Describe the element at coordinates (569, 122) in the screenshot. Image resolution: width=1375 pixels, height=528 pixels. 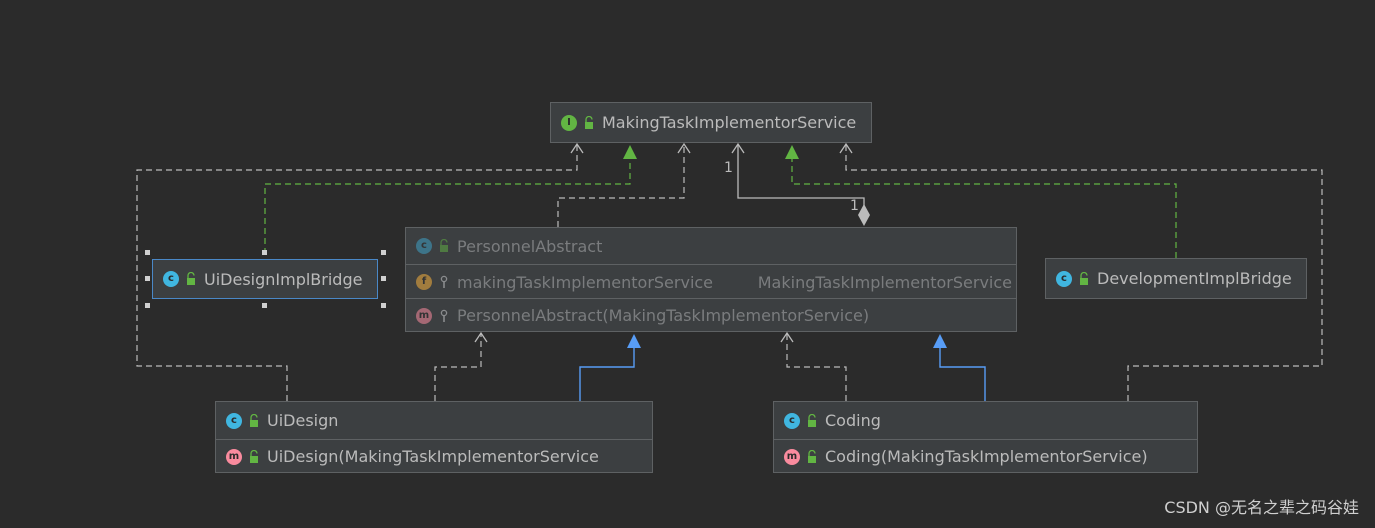
I see `interface-icon: I` at that location.